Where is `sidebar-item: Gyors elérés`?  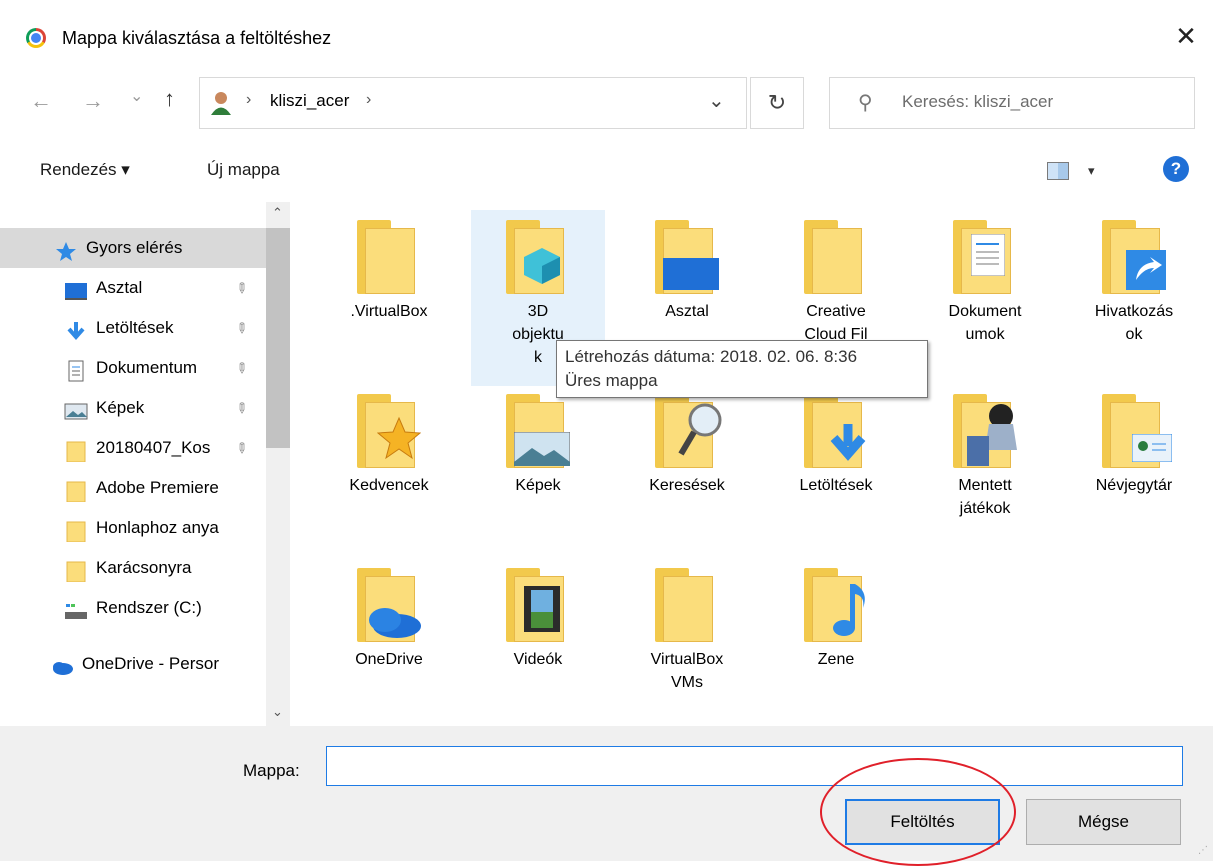
sidebar-item: Gyors elérés is located at coordinates (133, 248).